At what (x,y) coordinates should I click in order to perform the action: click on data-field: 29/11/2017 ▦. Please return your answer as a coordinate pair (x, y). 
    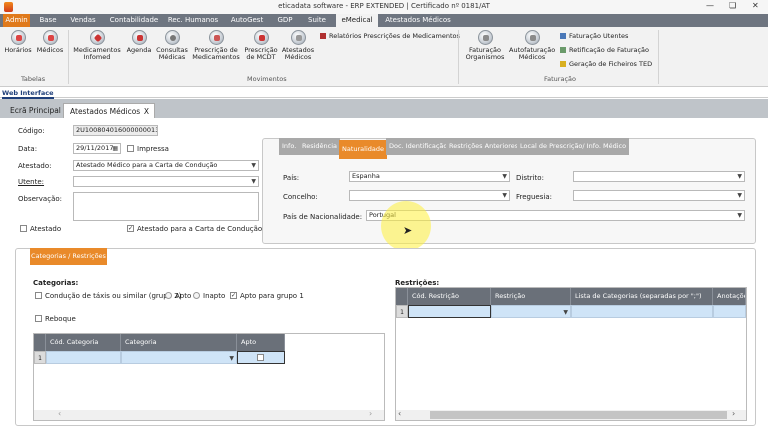
    Looking at the image, I should click on (97, 148).